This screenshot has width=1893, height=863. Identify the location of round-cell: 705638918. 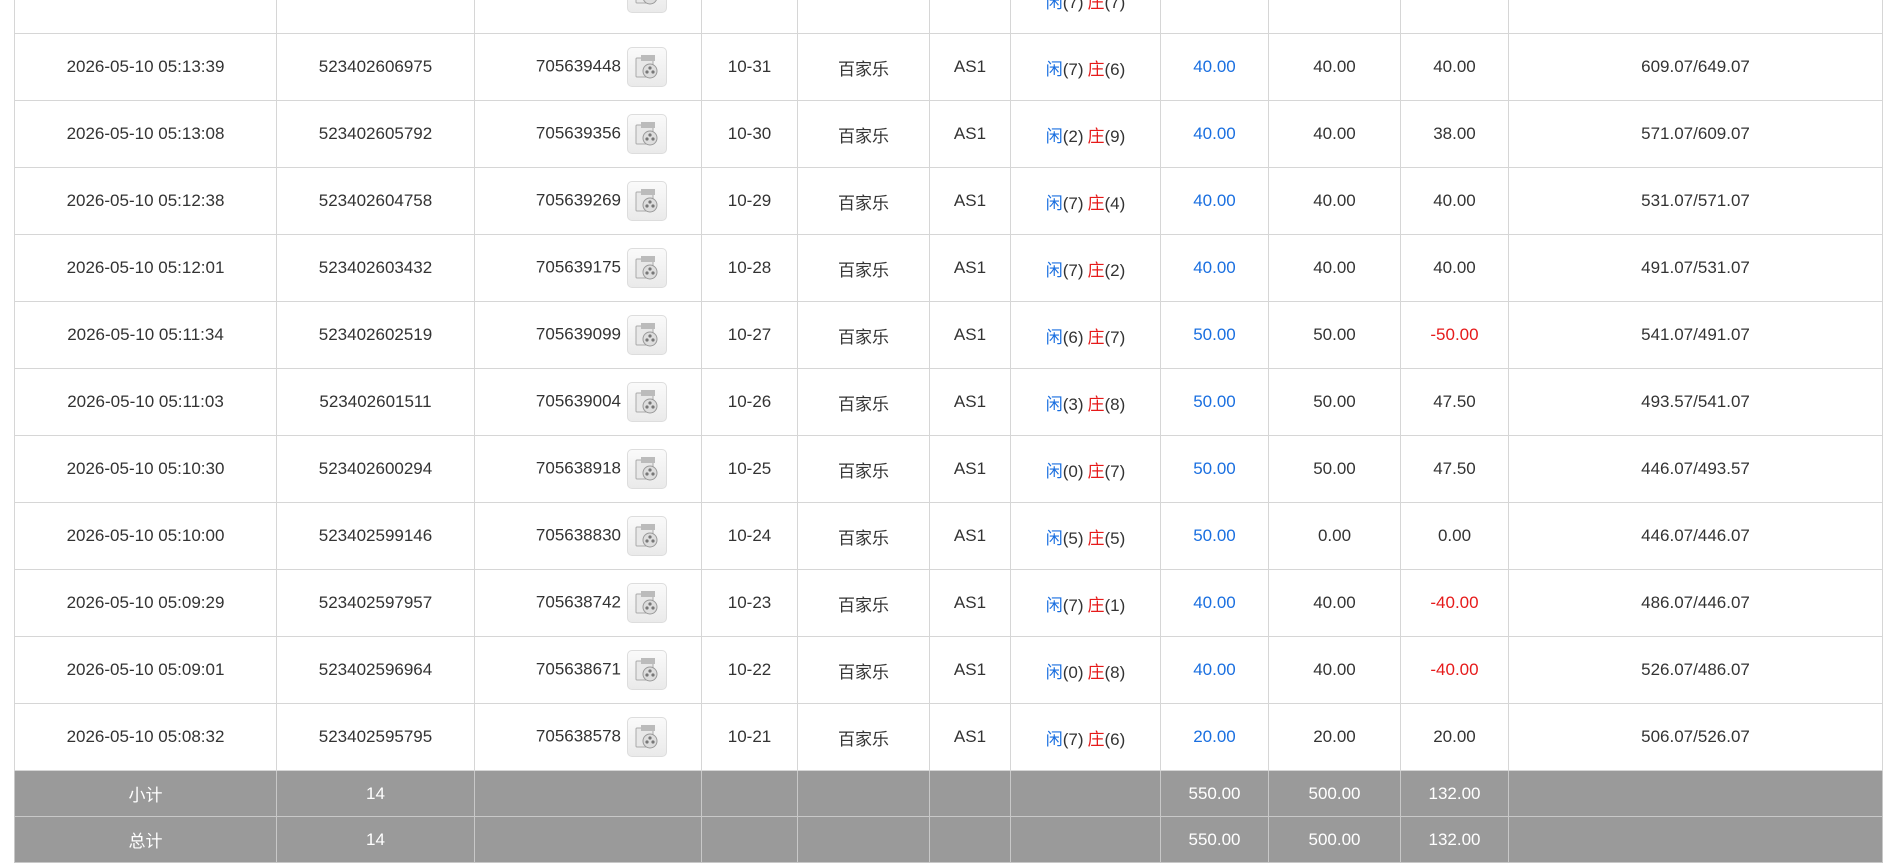
(588, 469).